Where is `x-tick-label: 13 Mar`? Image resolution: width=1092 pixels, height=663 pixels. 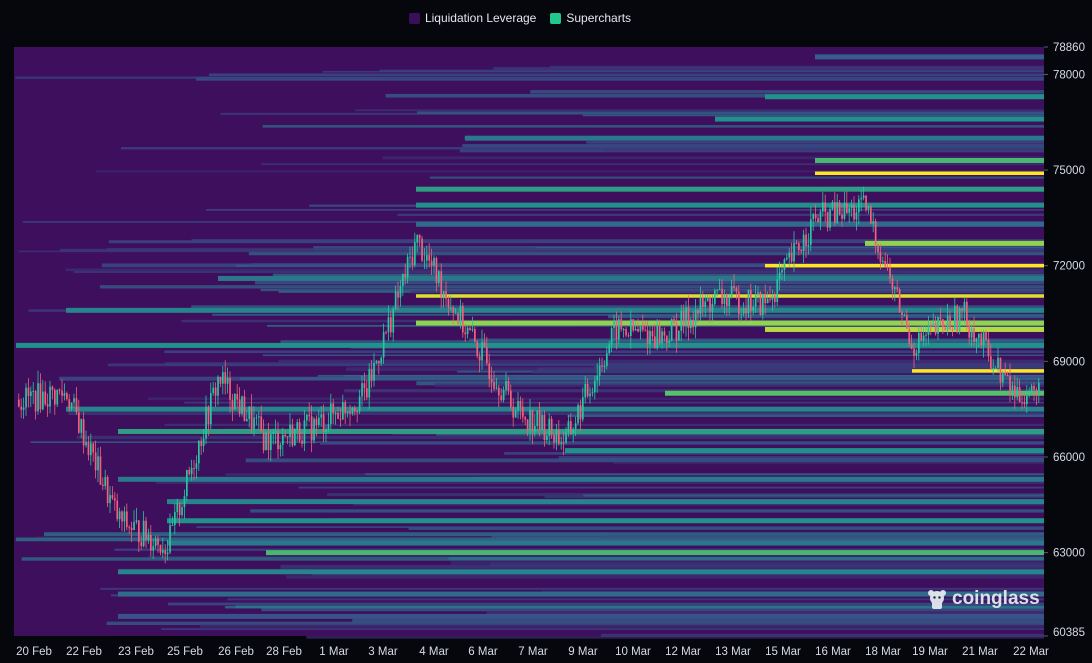 x-tick-label: 13 Mar is located at coordinates (733, 652).